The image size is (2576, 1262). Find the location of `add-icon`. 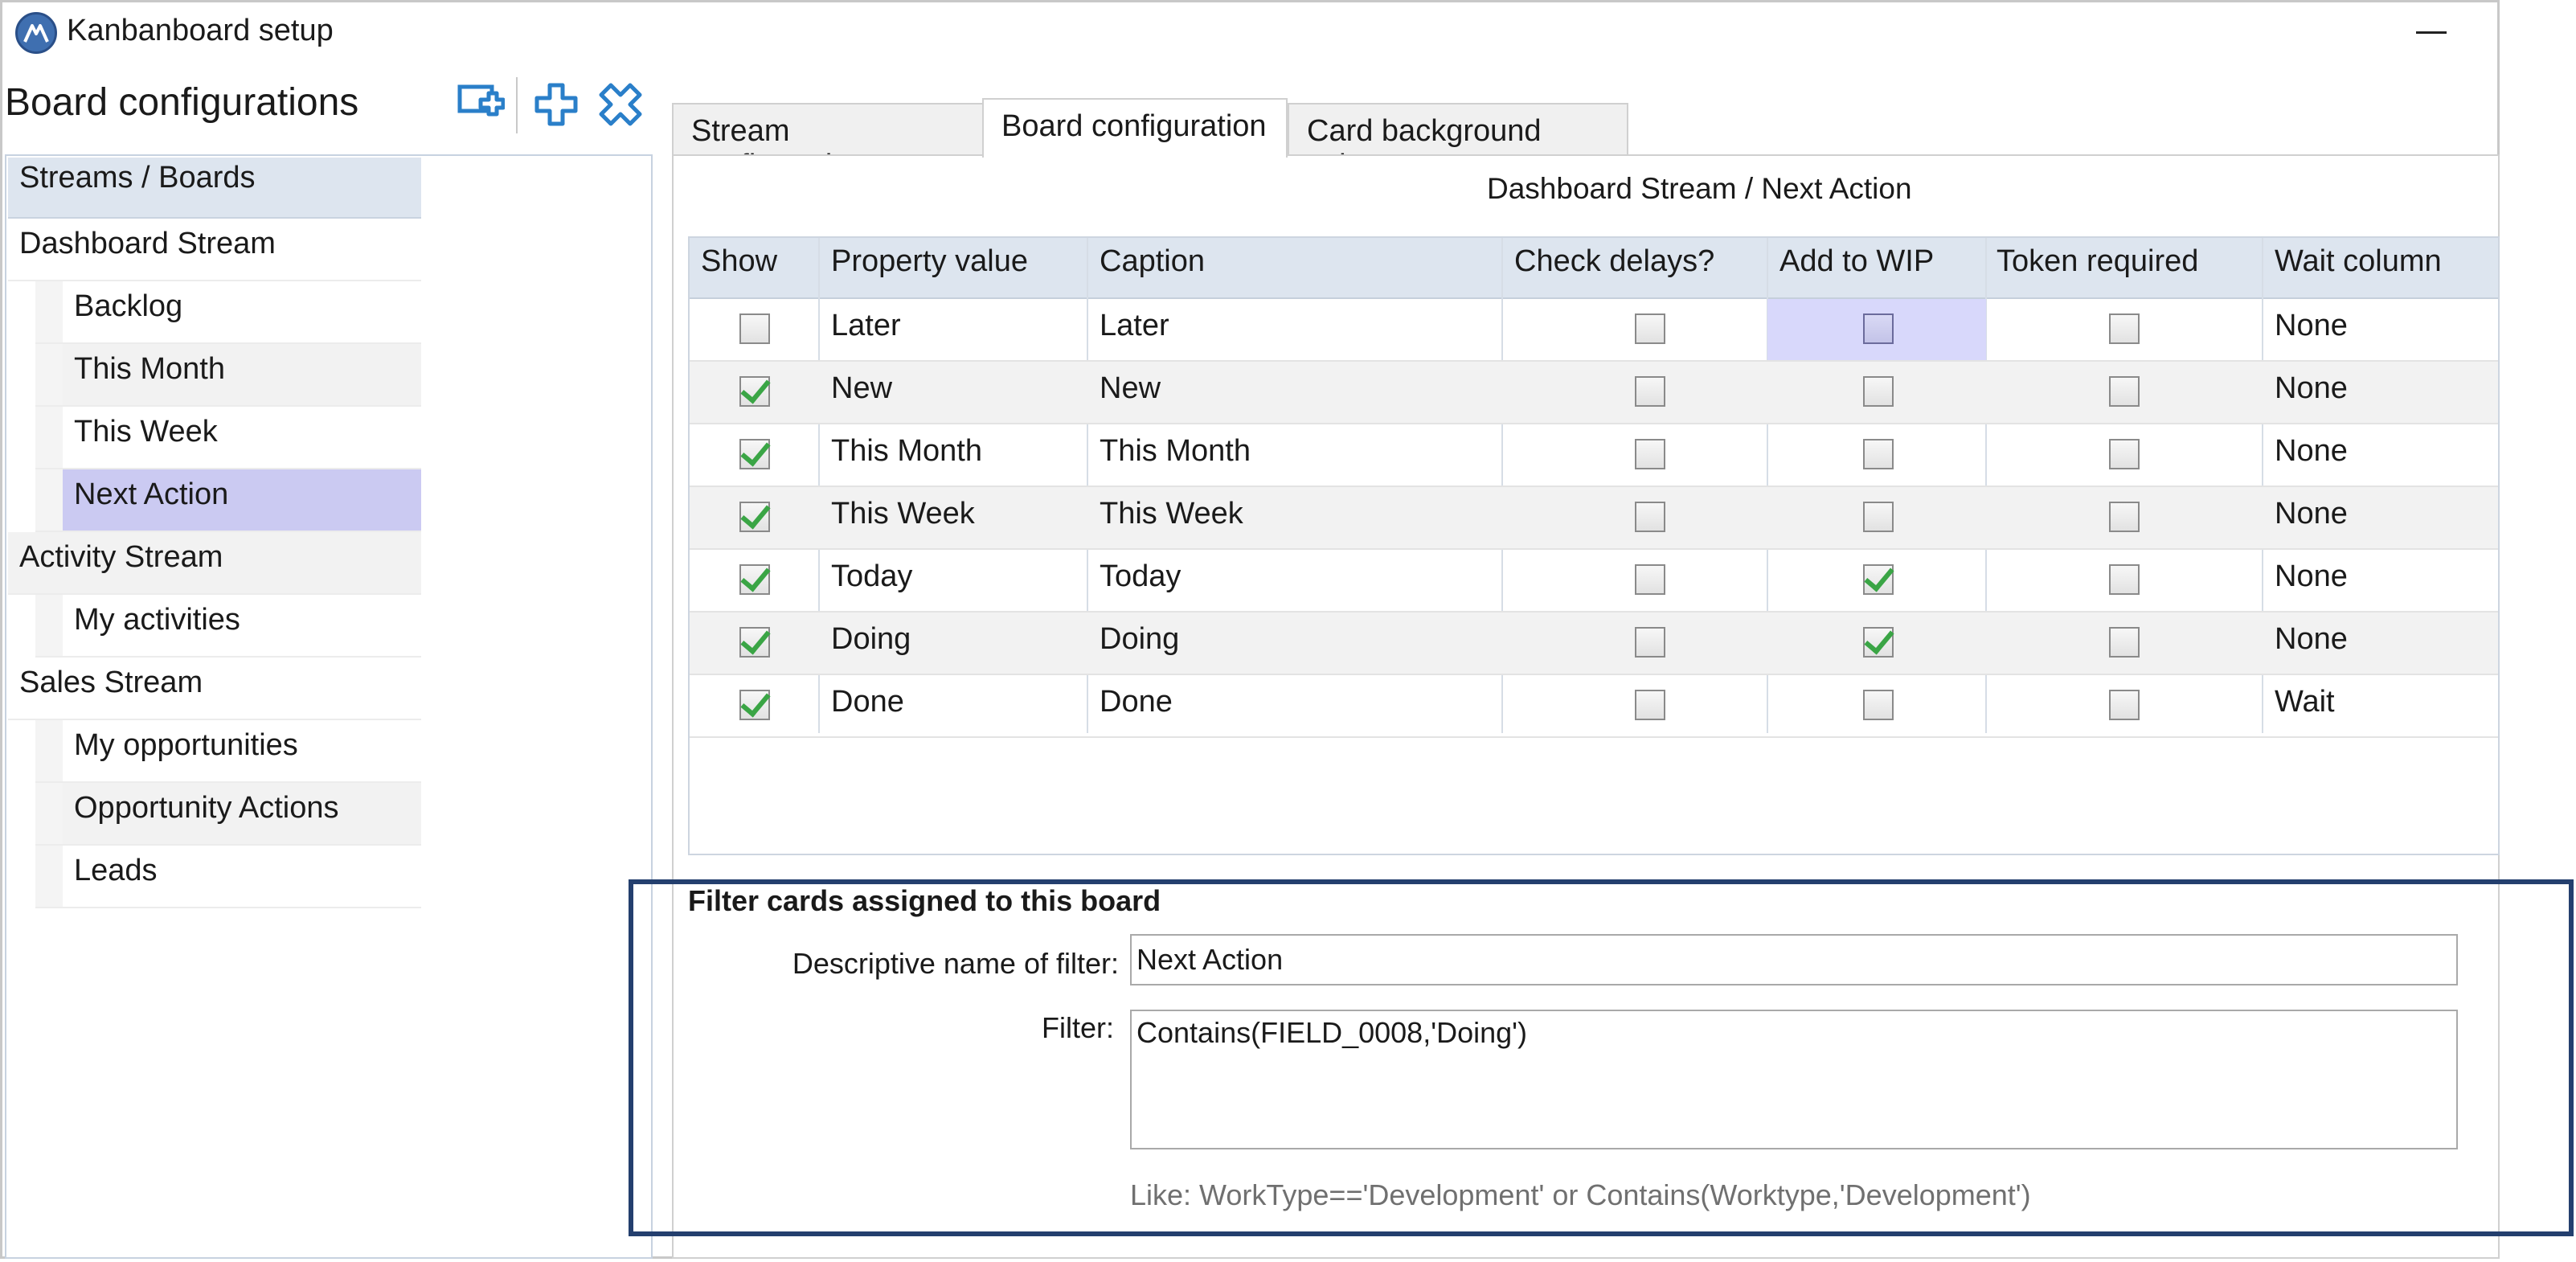

add-icon is located at coordinates (556, 104).